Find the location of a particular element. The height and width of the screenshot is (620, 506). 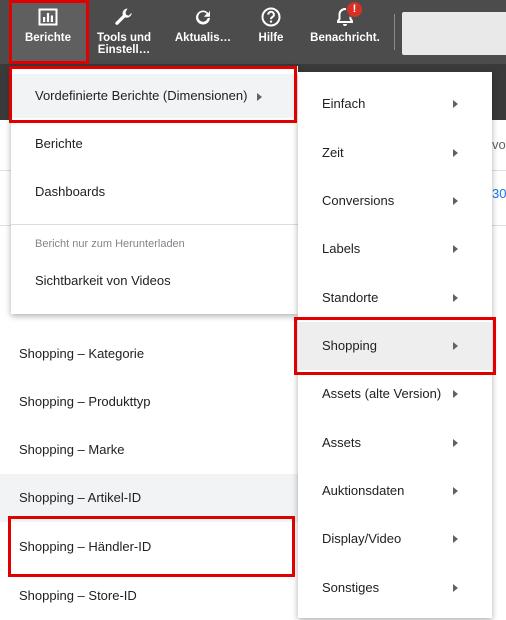

submenu-item-assets-legacy: Assets (alte Version) is located at coordinates (395, 394).